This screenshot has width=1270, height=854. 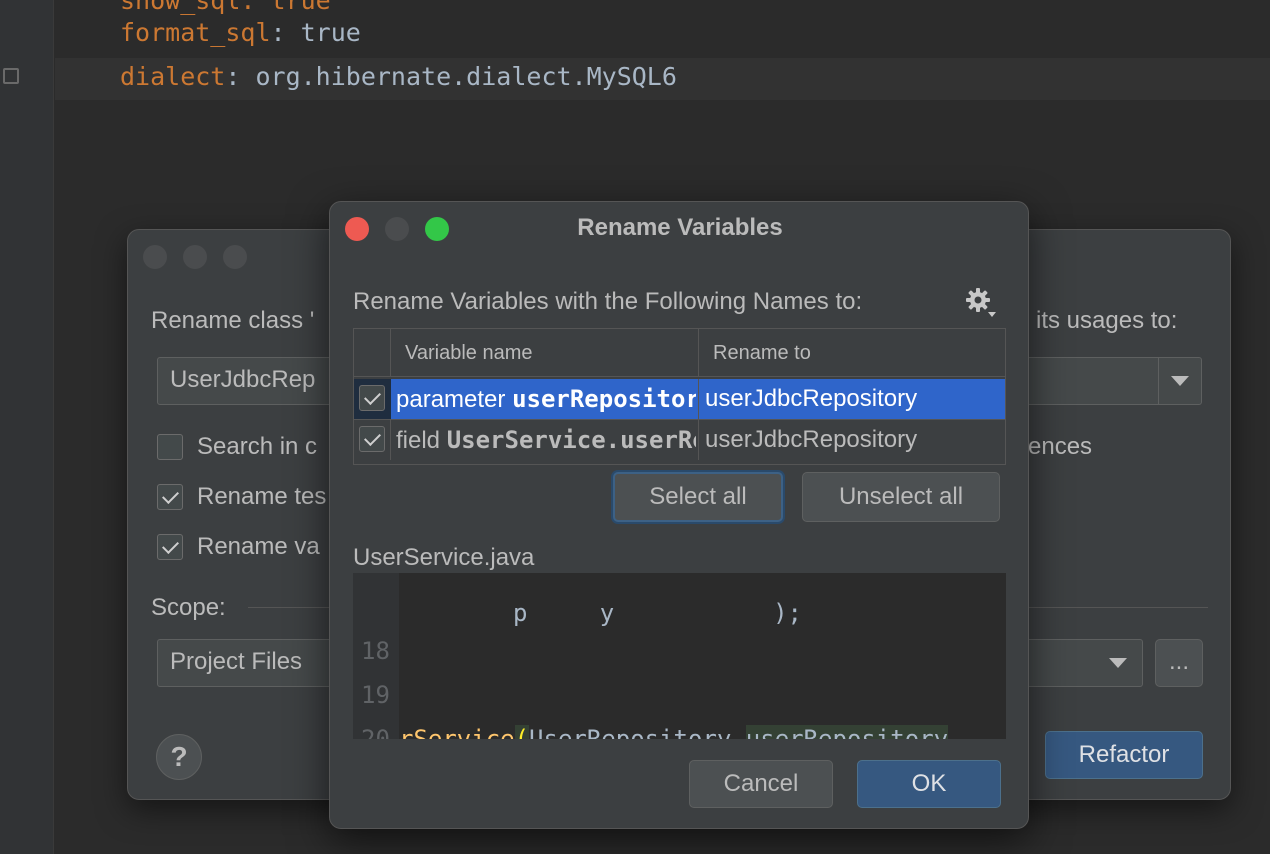 I want to click on refactor-button: Refactor, so click(x=1124, y=755).